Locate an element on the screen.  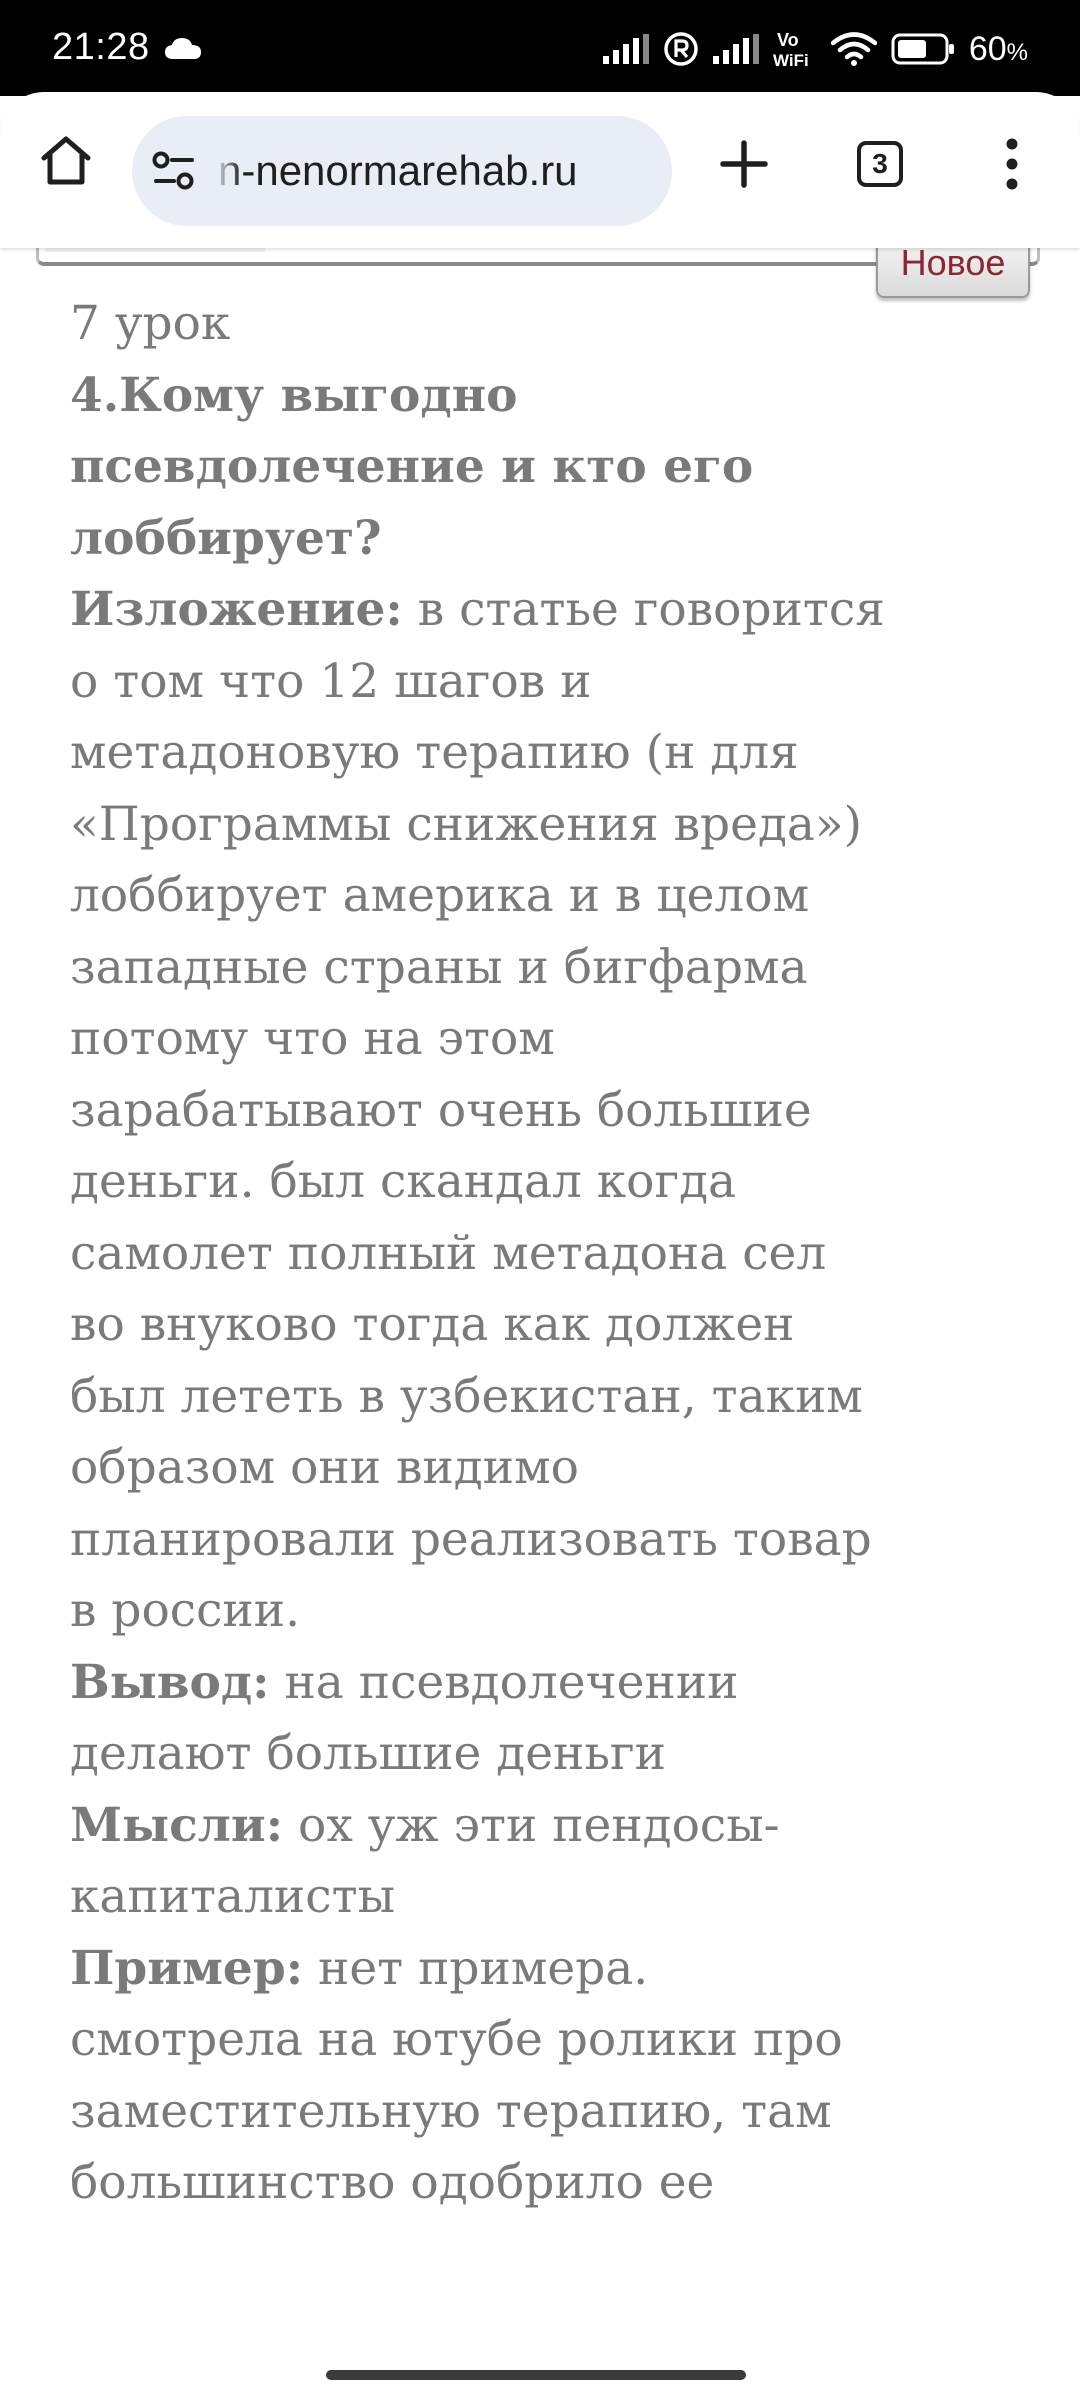
url-fade is located at coordinates (228, 171).